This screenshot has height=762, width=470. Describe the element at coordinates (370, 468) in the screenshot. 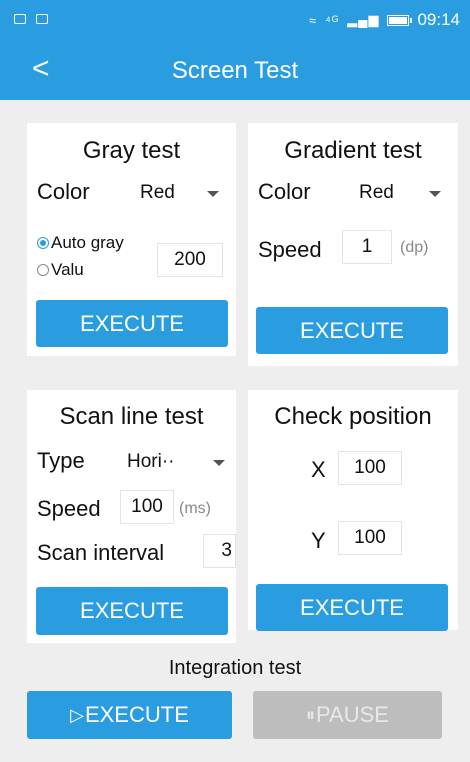

I see `x-field: 100` at that location.